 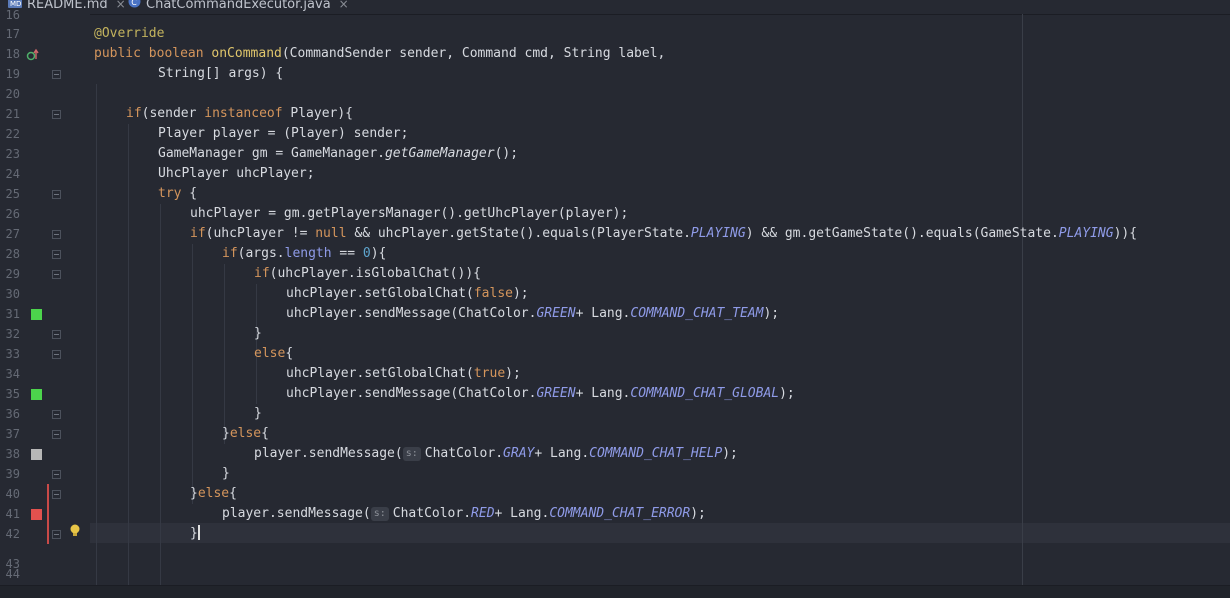 I want to click on code-line: uhcPlayer.setGlobalChat(false);, so click(x=407, y=293).